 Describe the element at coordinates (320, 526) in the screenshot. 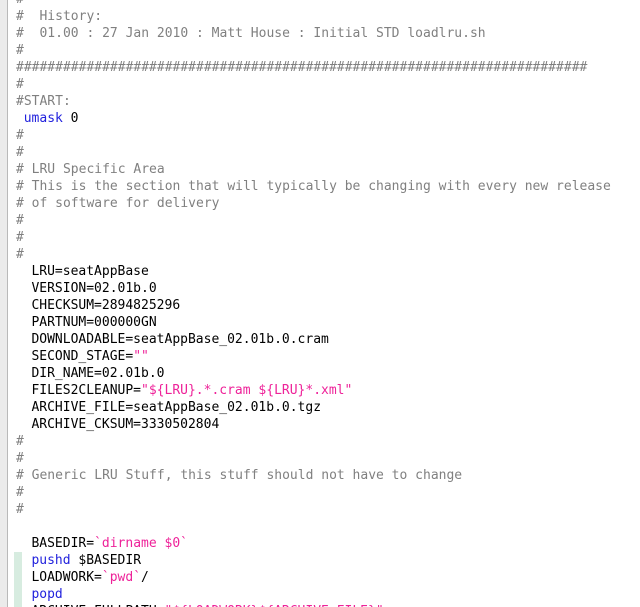

I see `code-line` at that location.